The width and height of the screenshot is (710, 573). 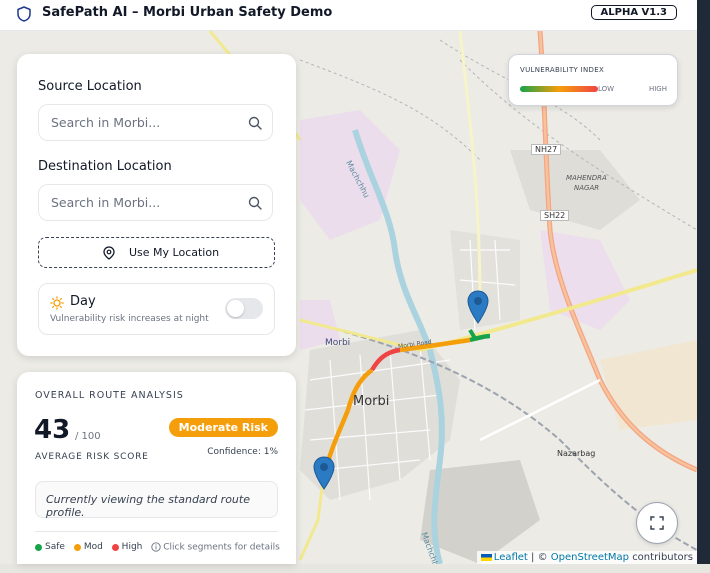 I want to click on night-mode-toggle, so click(x=244, y=308).